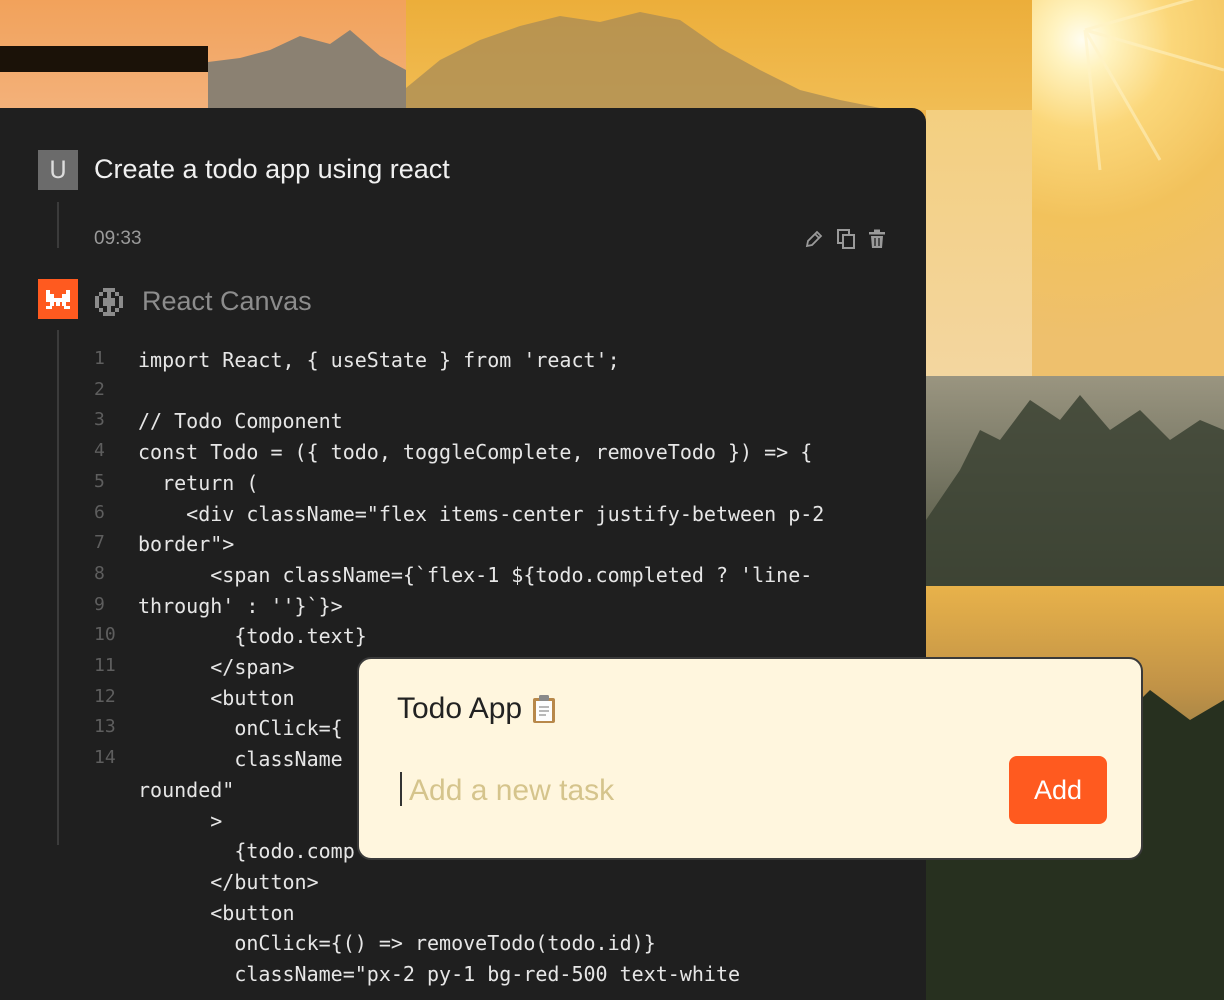 This screenshot has width=1224, height=1000. What do you see at coordinates (750, 758) in the screenshot?
I see `todo-app-card: Todo App Add` at bounding box center [750, 758].